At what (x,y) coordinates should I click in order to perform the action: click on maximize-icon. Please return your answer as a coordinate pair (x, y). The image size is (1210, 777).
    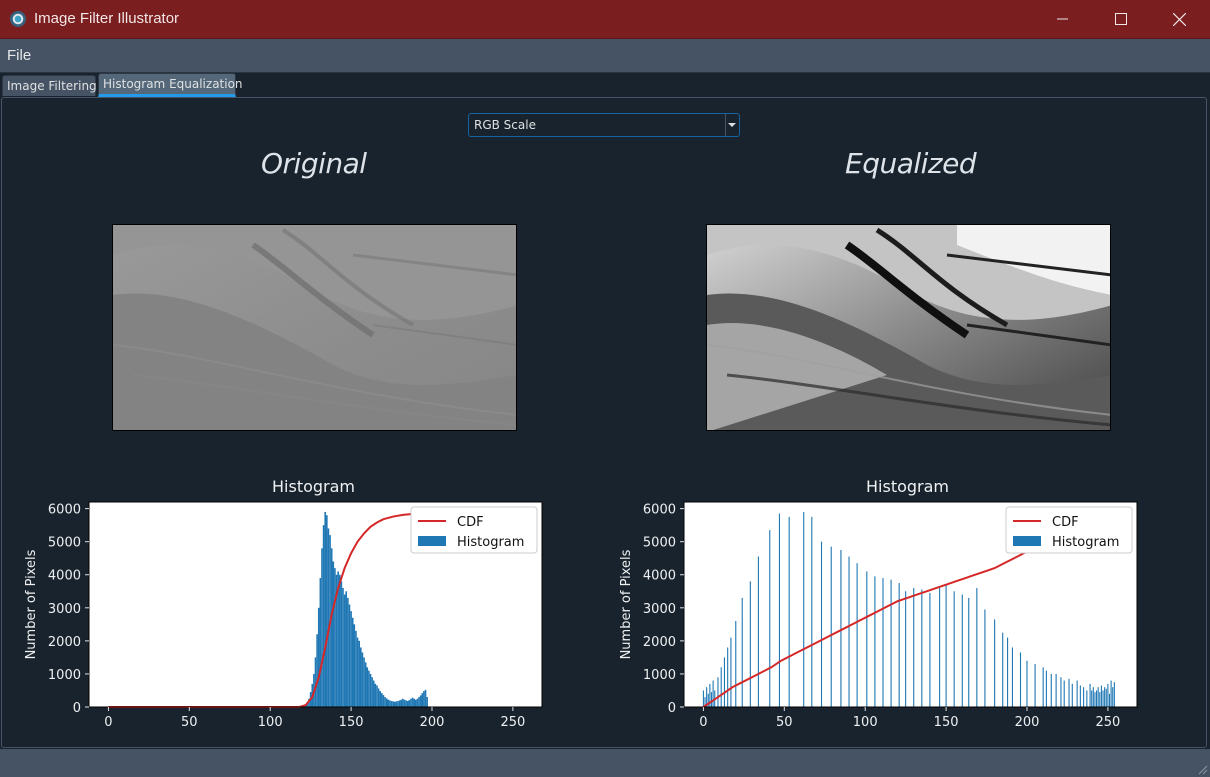
    Looking at the image, I should click on (1121, 19).